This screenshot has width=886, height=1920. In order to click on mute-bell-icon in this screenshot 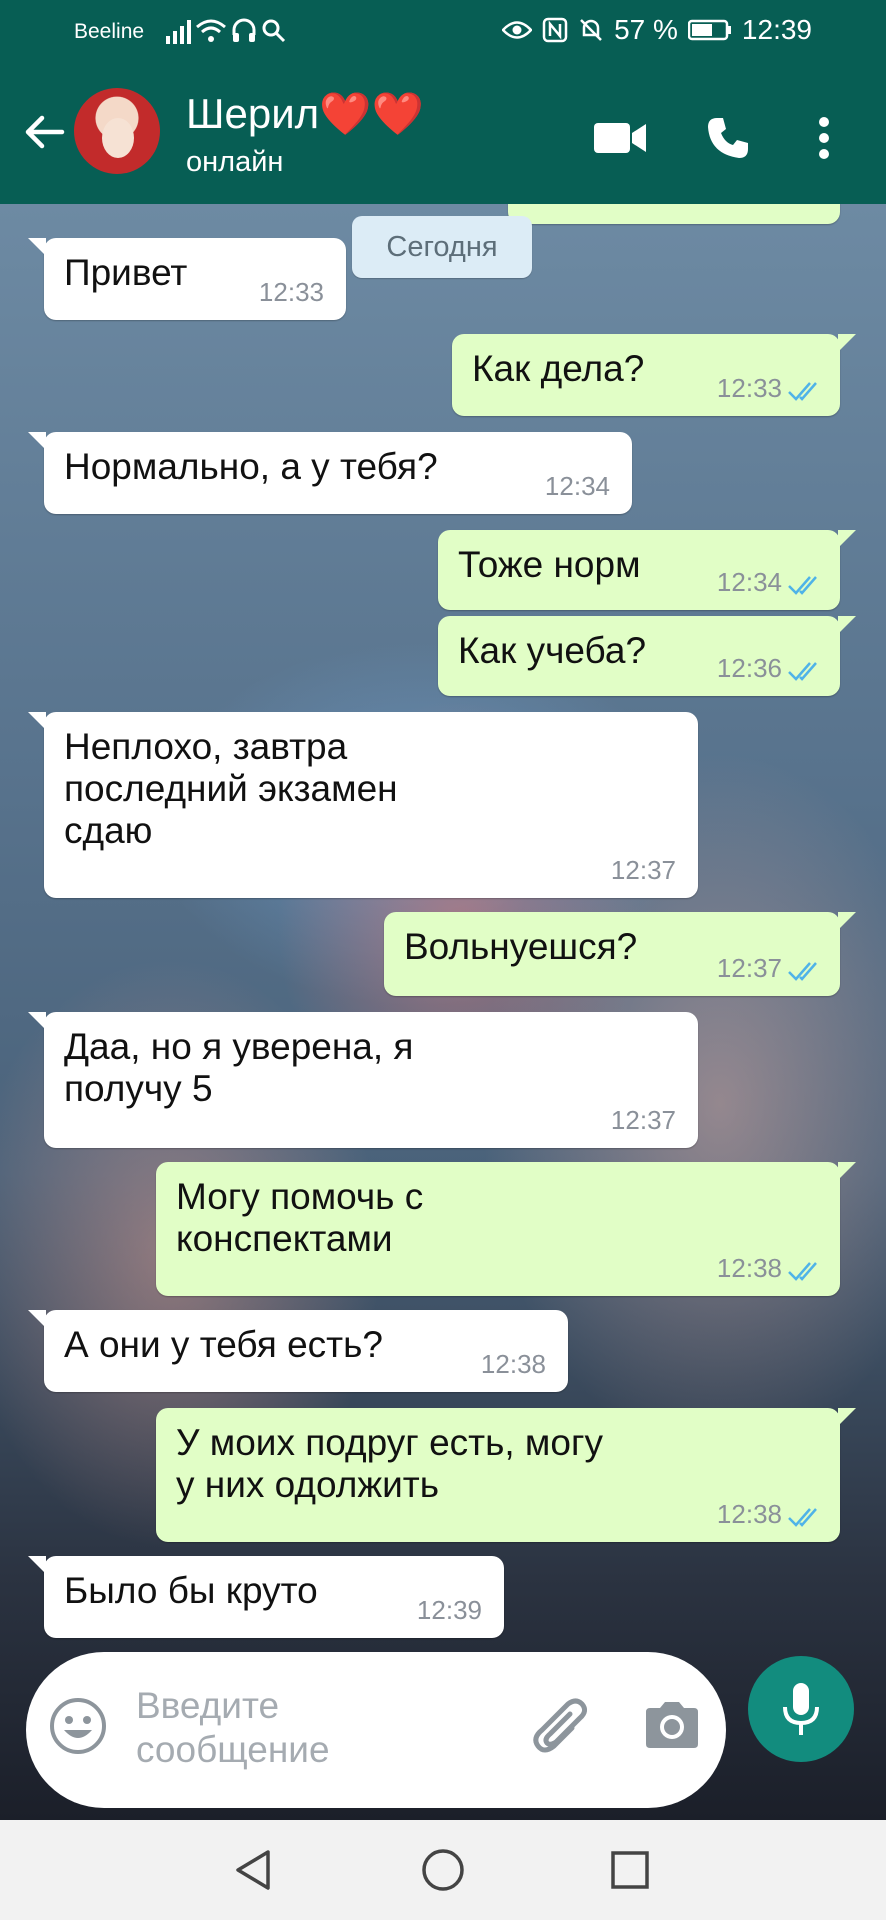, I will do `click(591, 30)`.